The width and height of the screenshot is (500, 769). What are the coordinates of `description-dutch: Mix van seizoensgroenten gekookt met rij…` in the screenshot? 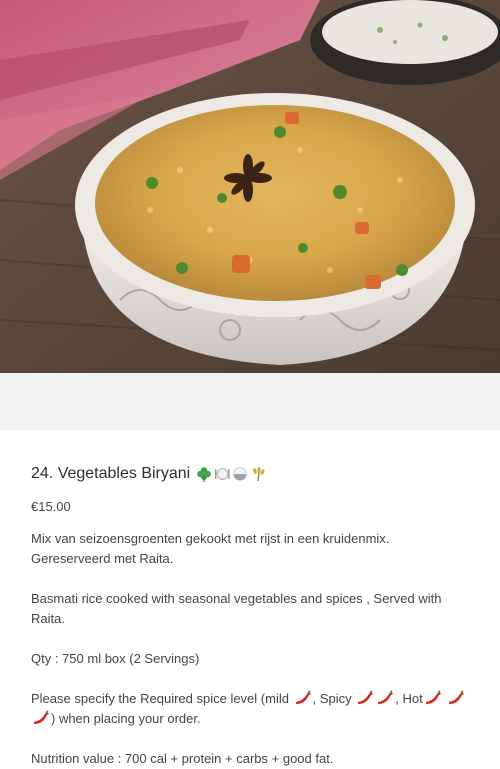 It's located at (210, 548).